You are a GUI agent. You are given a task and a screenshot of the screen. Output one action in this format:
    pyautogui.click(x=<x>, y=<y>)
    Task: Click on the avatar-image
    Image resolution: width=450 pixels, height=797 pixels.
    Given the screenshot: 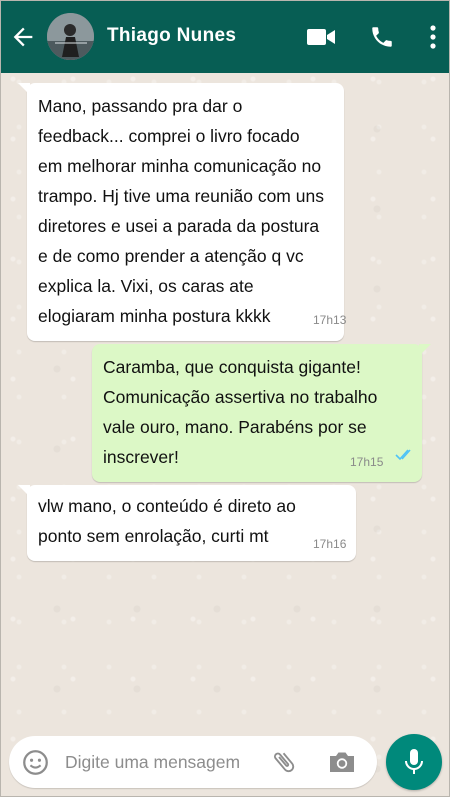 What is the action you would take?
    pyautogui.click(x=70, y=36)
    